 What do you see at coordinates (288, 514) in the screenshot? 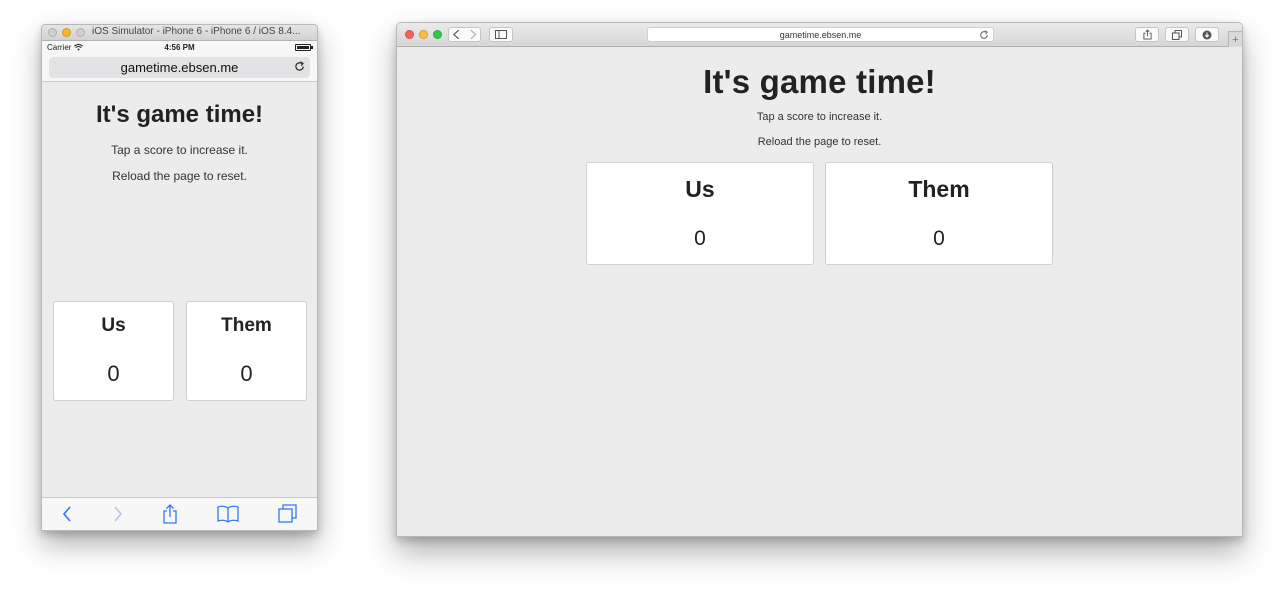
I see `tabs-icon` at bounding box center [288, 514].